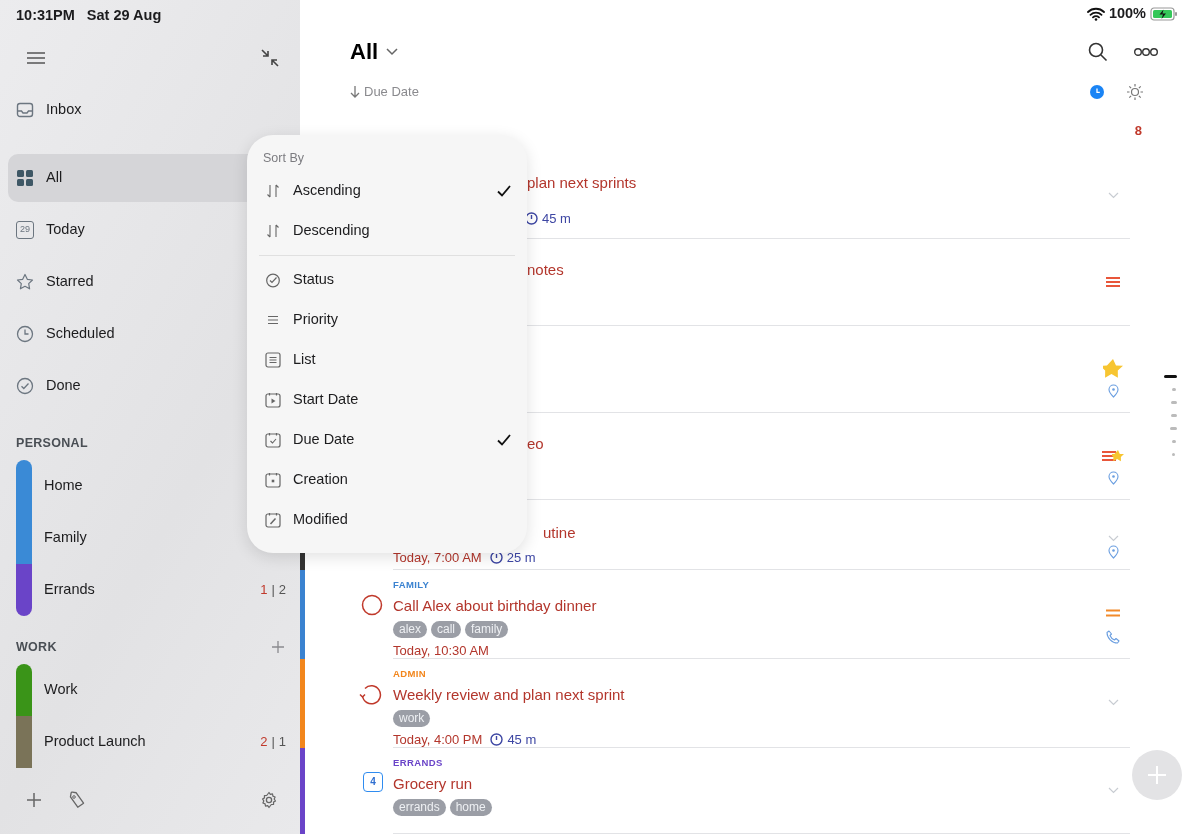 This screenshot has height=834, width=1194. Describe the element at coordinates (36, 647) in the screenshot. I see `section-heading: WORK` at that location.